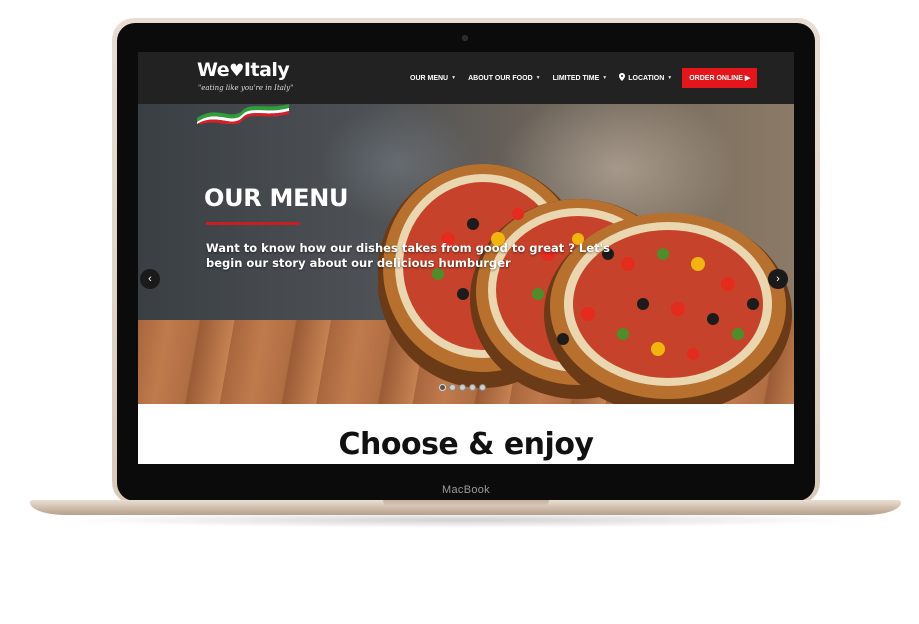  What do you see at coordinates (243, 114) in the screenshot?
I see `italian-flag-logo` at bounding box center [243, 114].